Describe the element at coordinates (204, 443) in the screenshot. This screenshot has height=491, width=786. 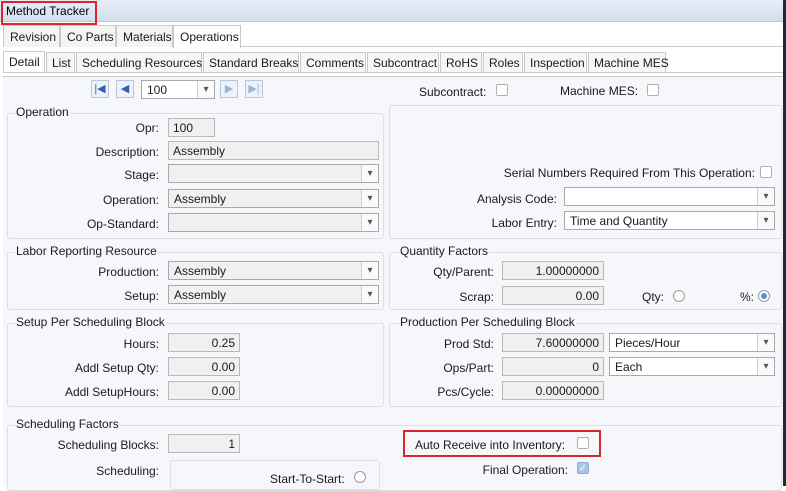
I see `scheduling-blocks-field: 1` at that location.